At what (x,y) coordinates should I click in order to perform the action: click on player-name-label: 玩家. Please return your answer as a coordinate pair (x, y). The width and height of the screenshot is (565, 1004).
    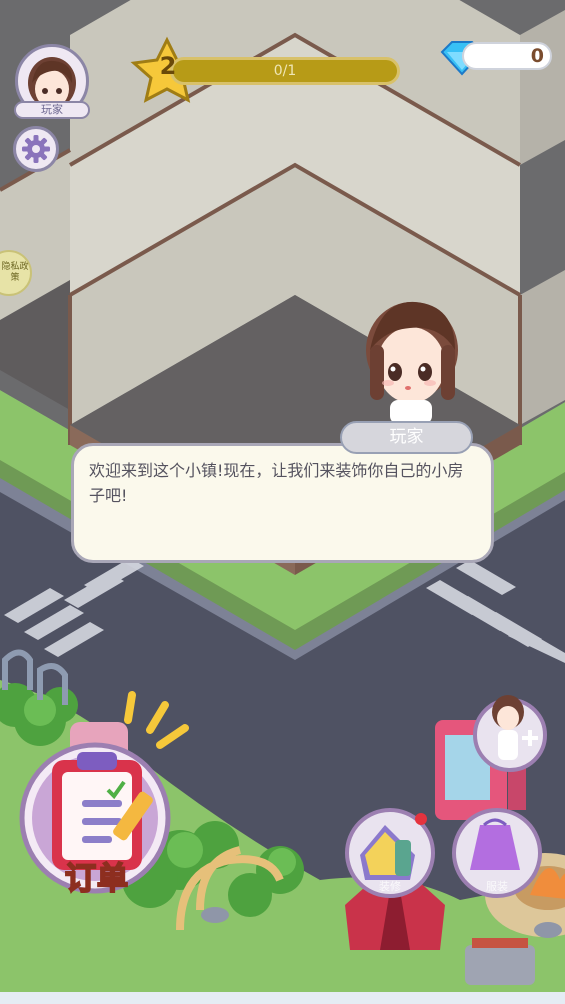
    Looking at the image, I should click on (52, 110).